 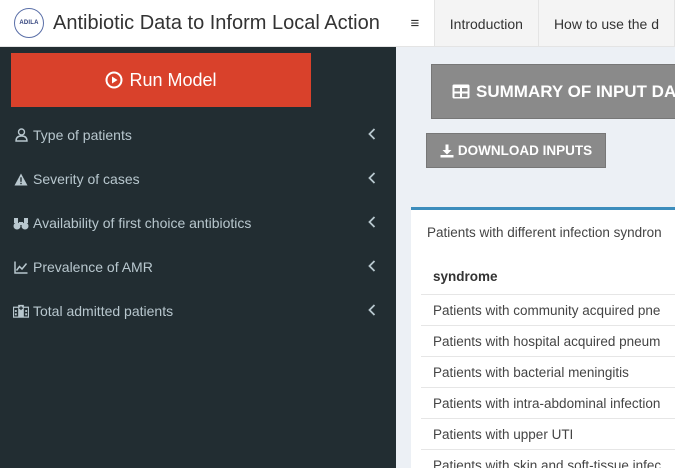 I want to click on download-inputs-button: DOWNLOAD INPUTS, so click(x=516, y=150).